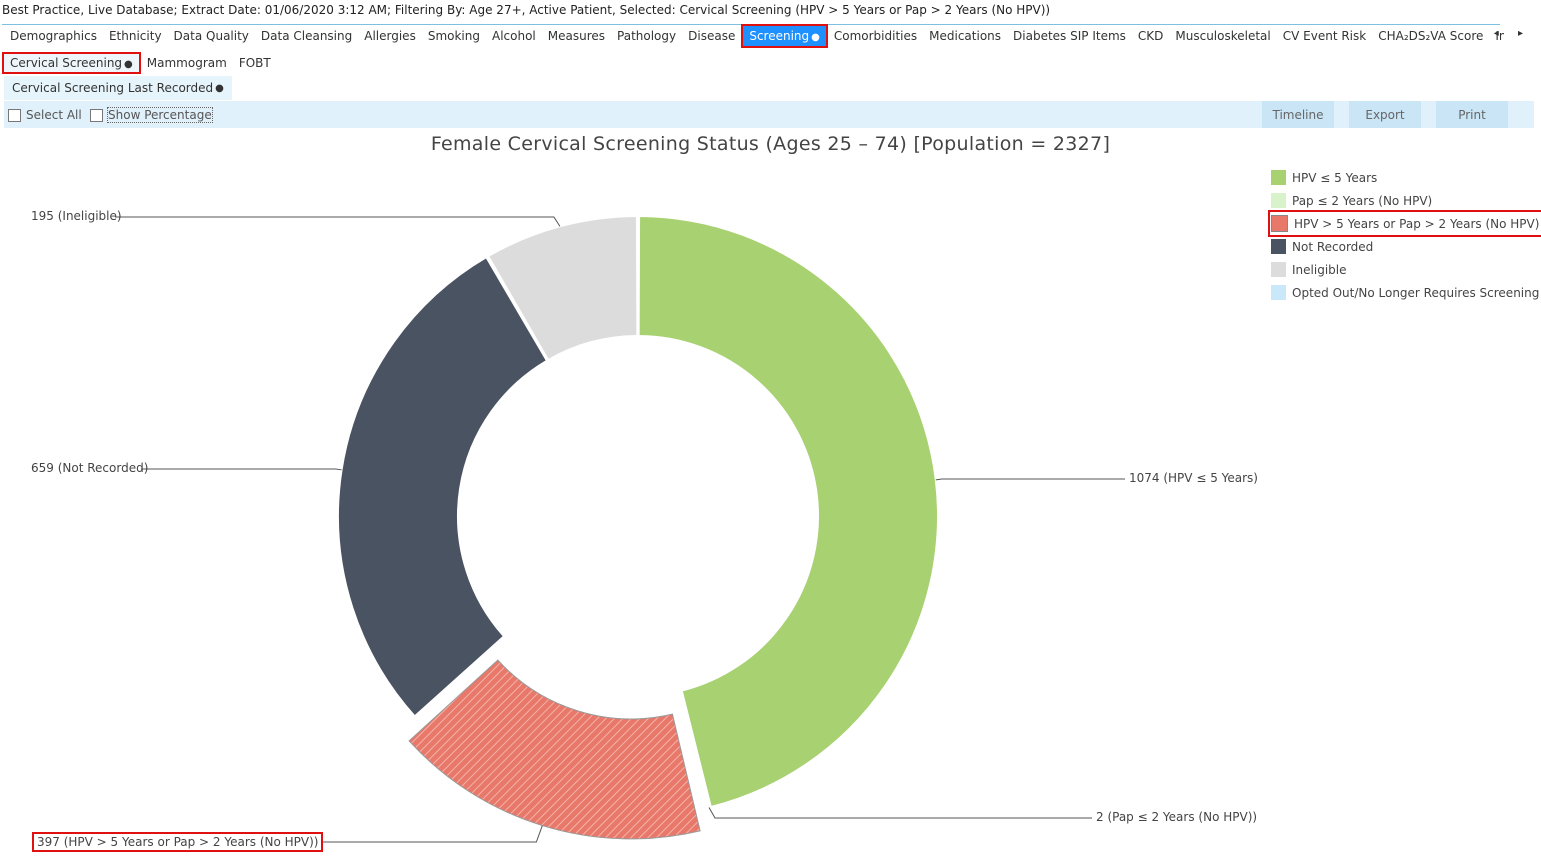 The width and height of the screenshot is (1541, 856). What do you see at coordinates (1193, 478) in the screenshot?
I see `data-label: 1074 (HPV ≤ 5 Years)` at bounding box center [1193, 478].